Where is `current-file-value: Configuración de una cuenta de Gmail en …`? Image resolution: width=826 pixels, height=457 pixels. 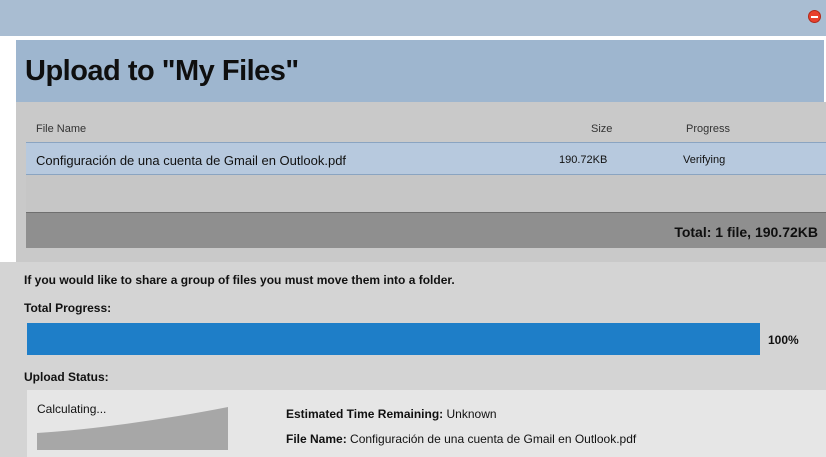
current-file-value: Configuración de una cuenta de Gmail en … is located at coordinates (493, 439).